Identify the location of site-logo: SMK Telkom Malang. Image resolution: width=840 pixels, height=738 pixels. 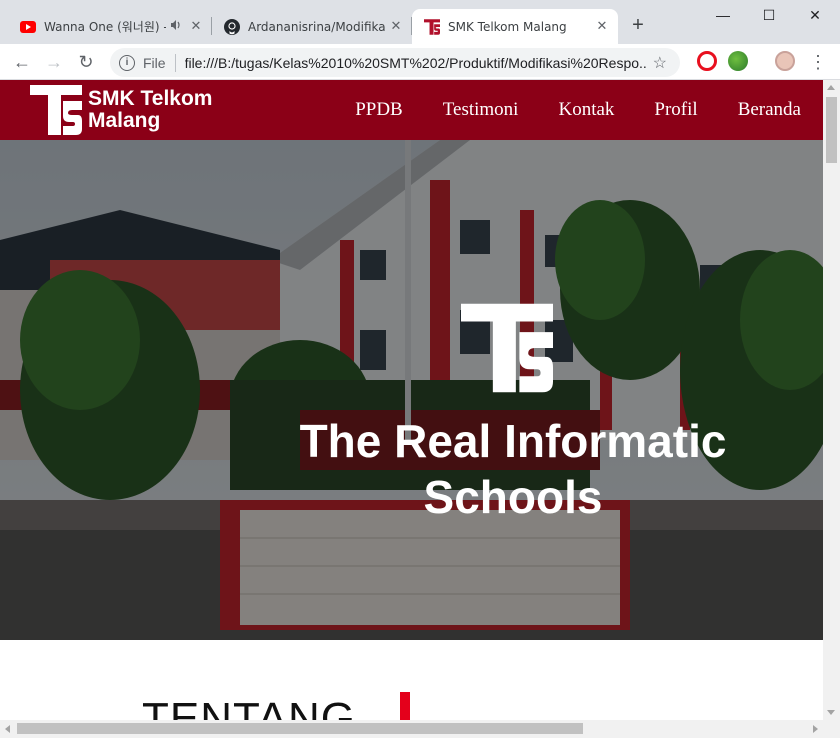
(121, 110).